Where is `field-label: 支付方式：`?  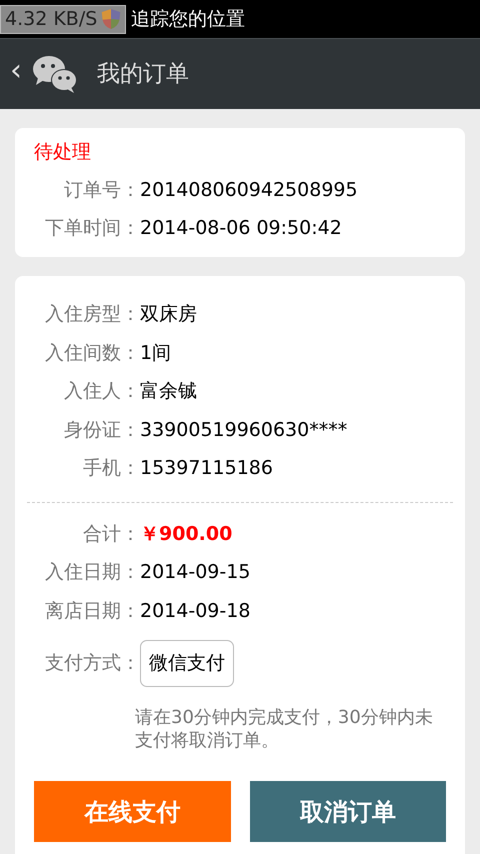 field-label: 支付方式： is located at coordinates (92, 663).